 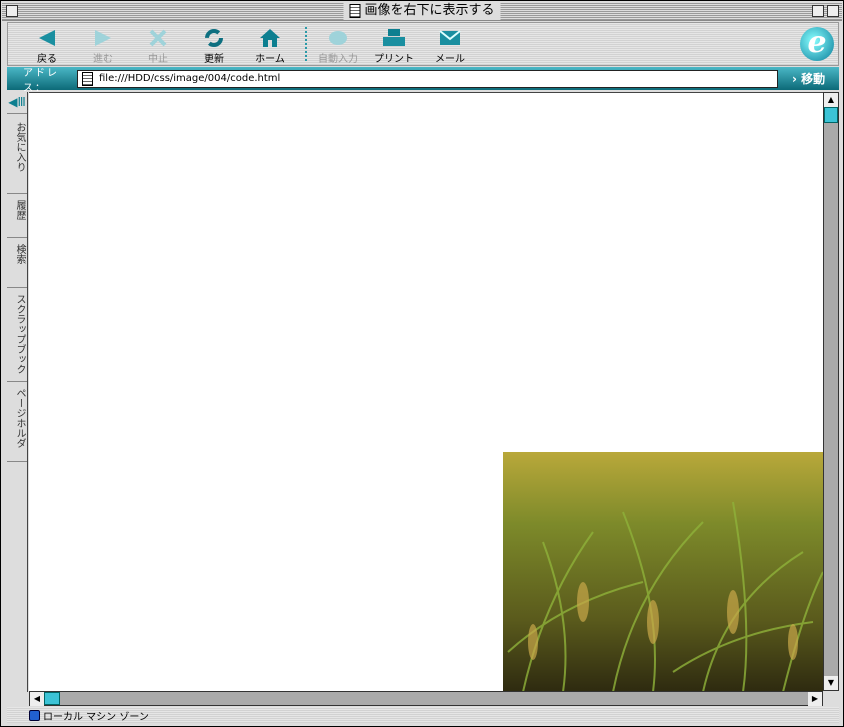 I want to click on toolbar: 戻る 進む 中止 更新 ホーム 自動入力 プリント メール e, so click(x=423, y=44).